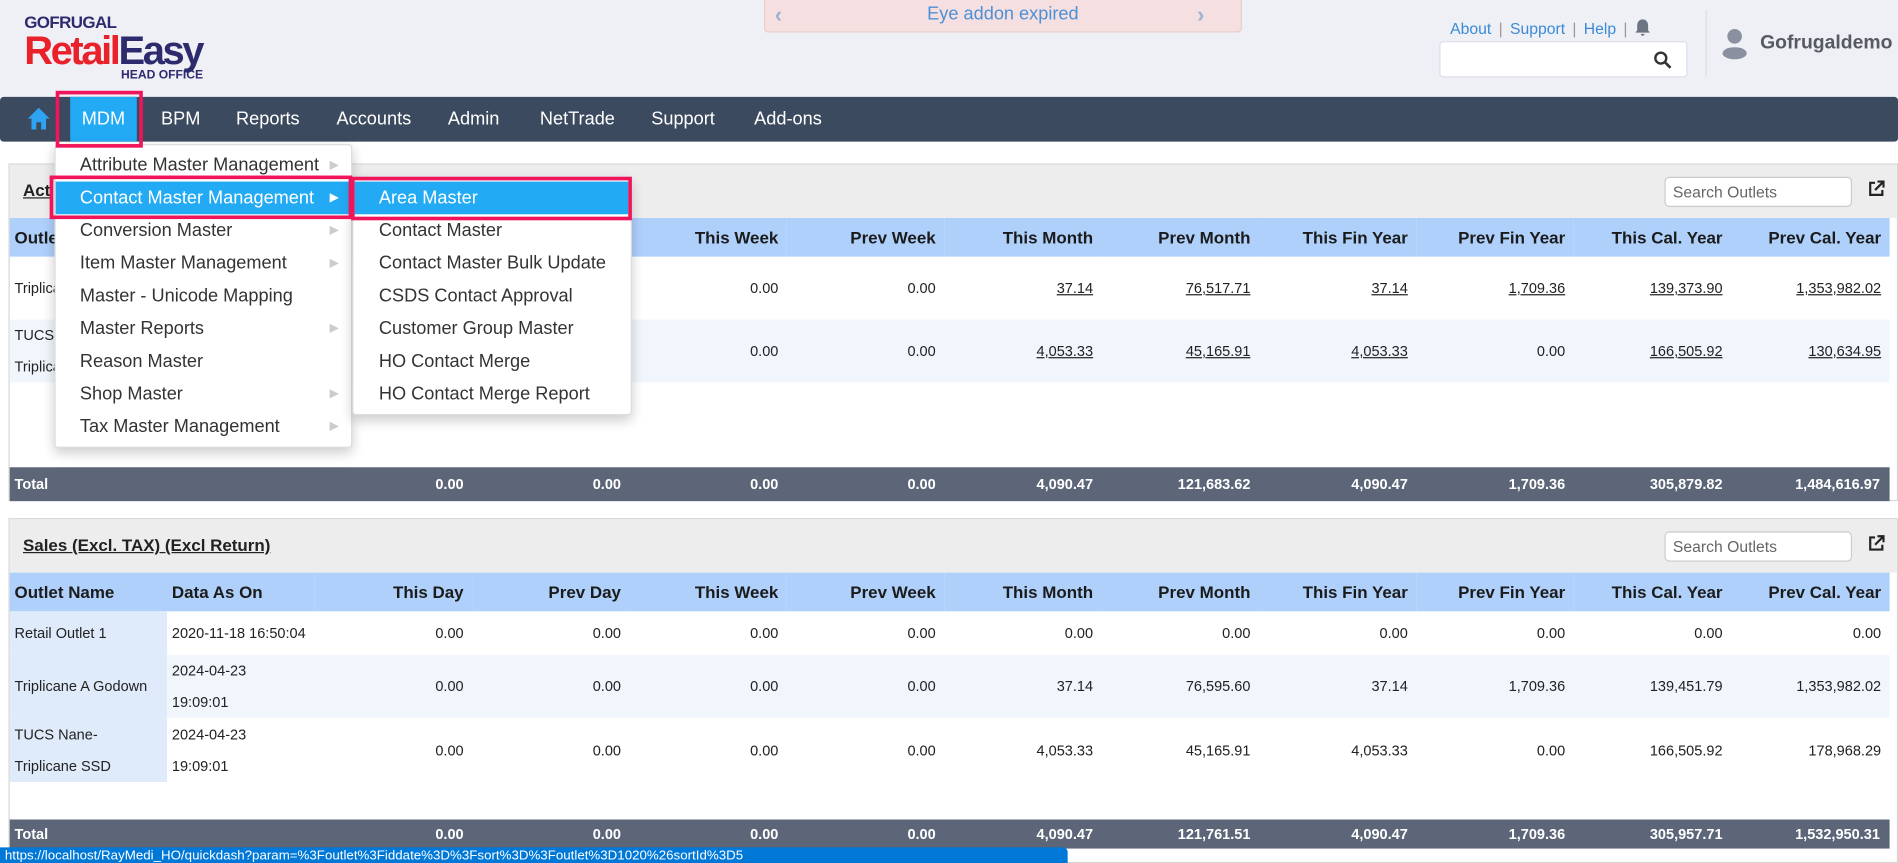 The height and width of the screenshot is (863, 1898). What do you see at coordinates (203, 165) in the screenshot?
I see `menu-item: Attribute Master Management ▶` at bounding box center [203, 165].